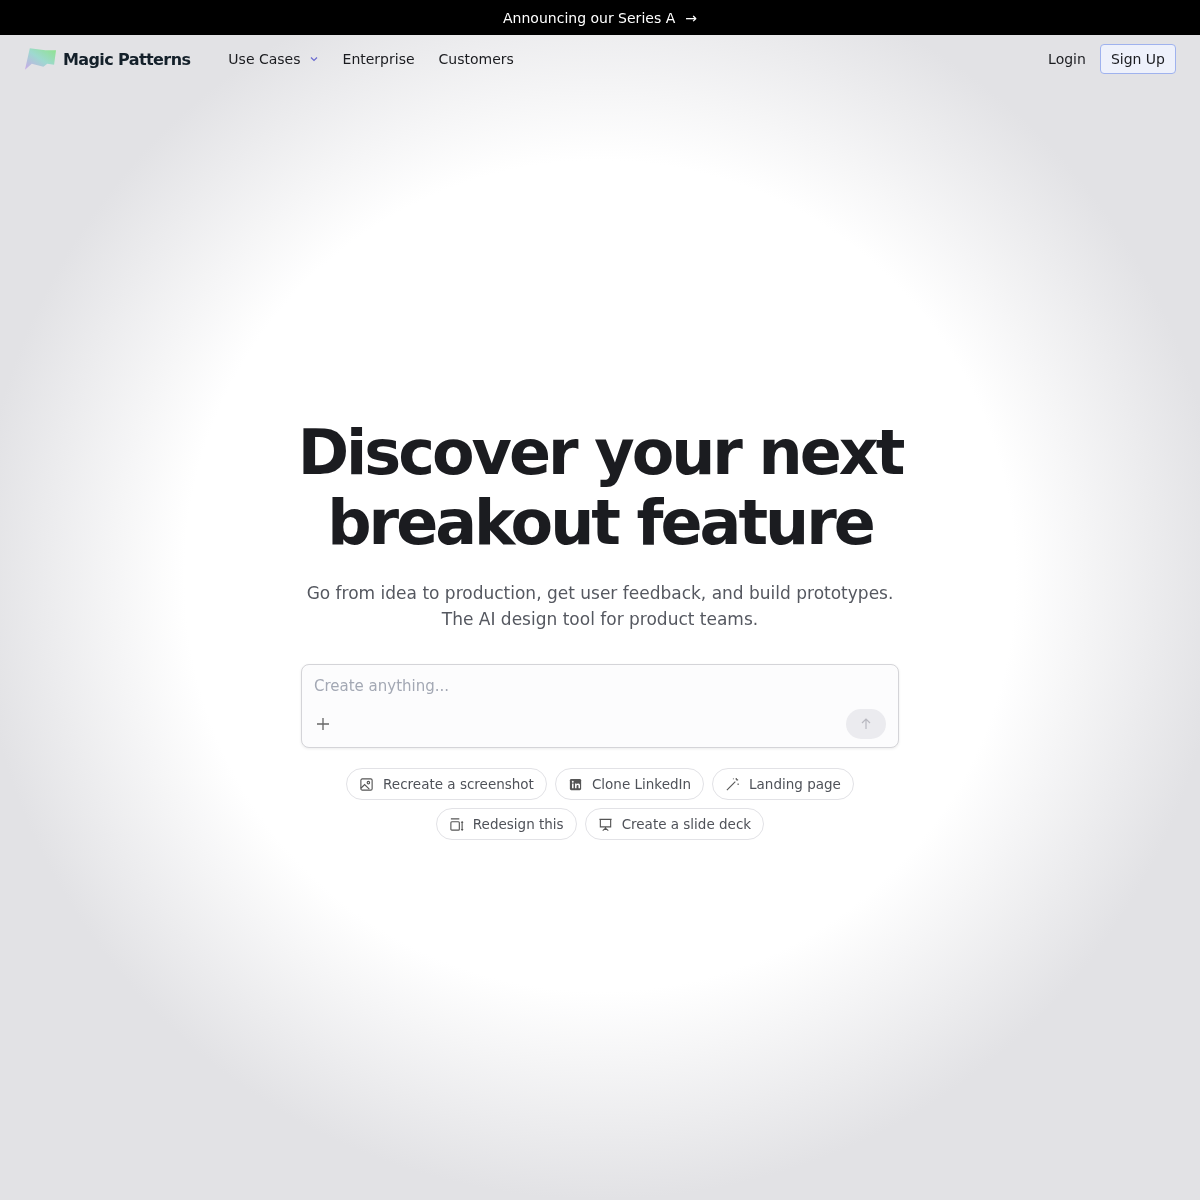 The width and height of the screenshot is (1200, 1200). What do you see at coordinates (733, 784) in the screenshot?
I see `magic-wand-icon` at bounding box center [733, 784].